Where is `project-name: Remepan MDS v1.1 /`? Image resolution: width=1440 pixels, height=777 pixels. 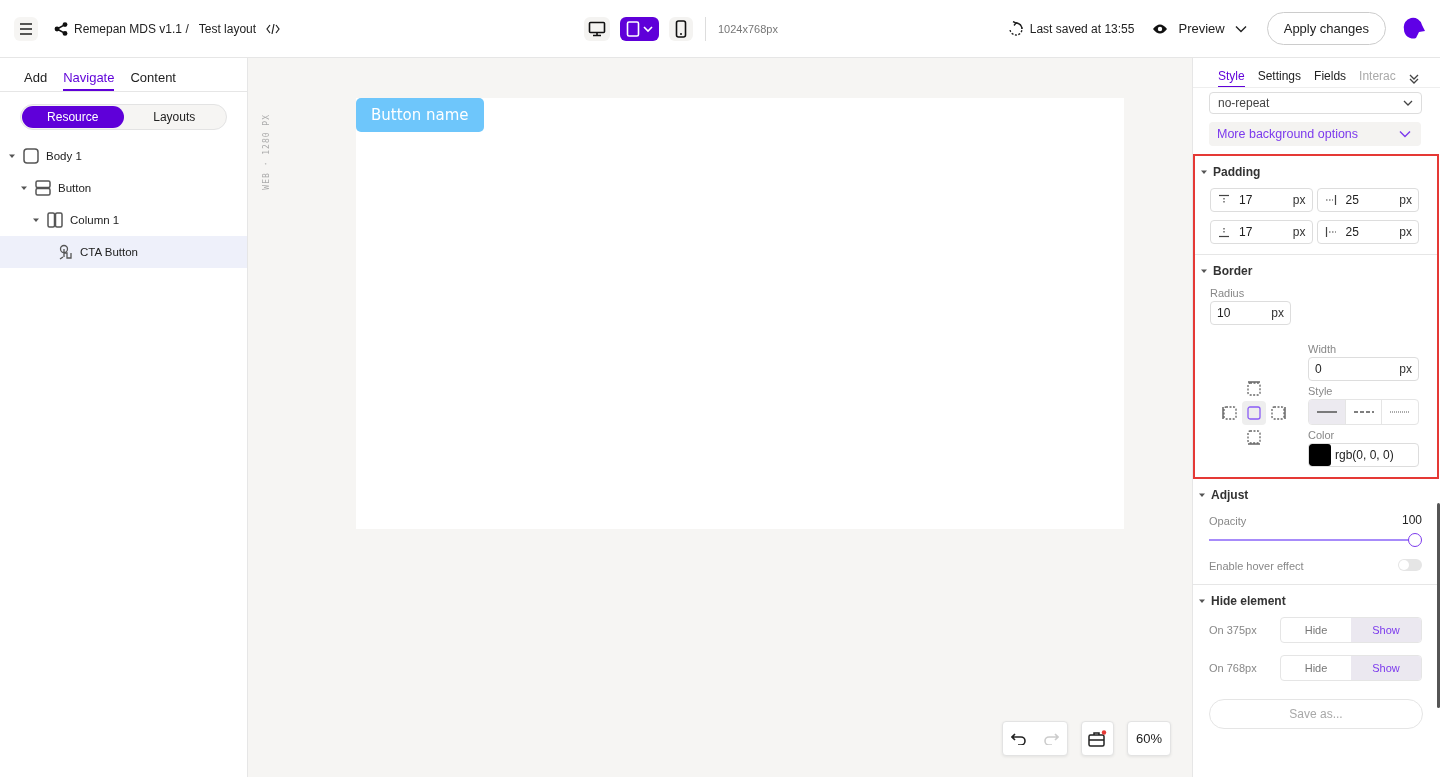
project-name: Remepan MDS v1.1 / is located at coordinates (131, 28).